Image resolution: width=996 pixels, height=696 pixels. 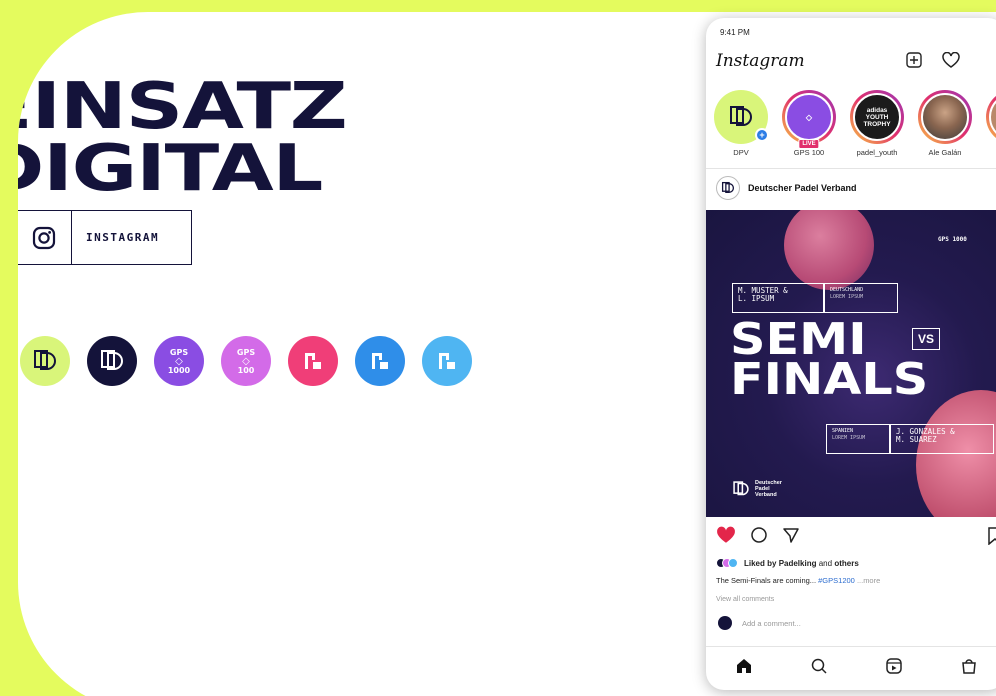 I want to click on gps-100-avatar: ◇, so click(x=809, y=117).